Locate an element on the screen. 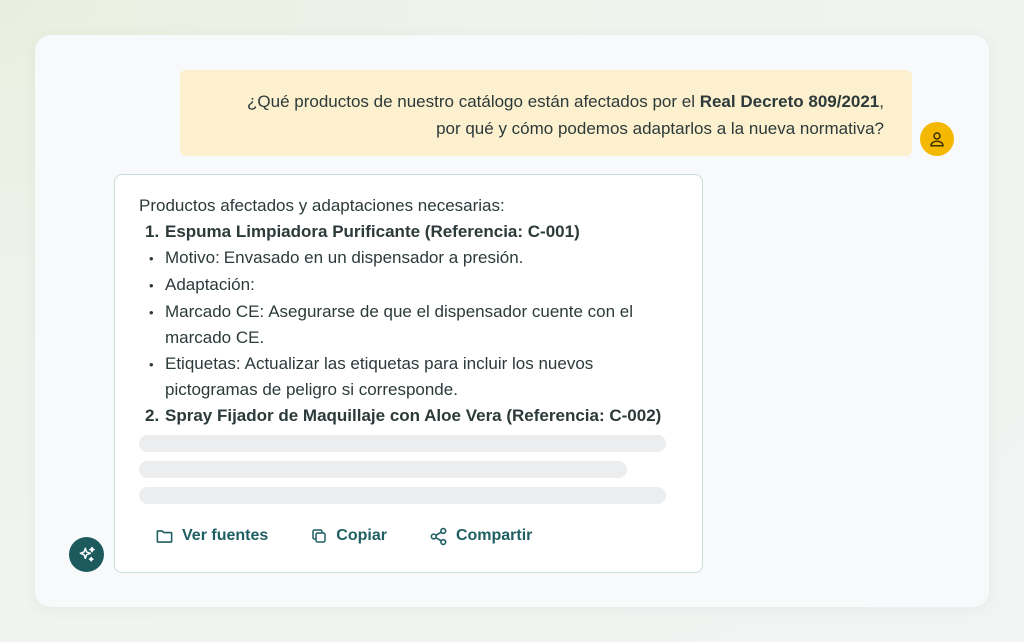 The image size is (1024, 642). assistant-avatar is located at coordinates (86, 554).